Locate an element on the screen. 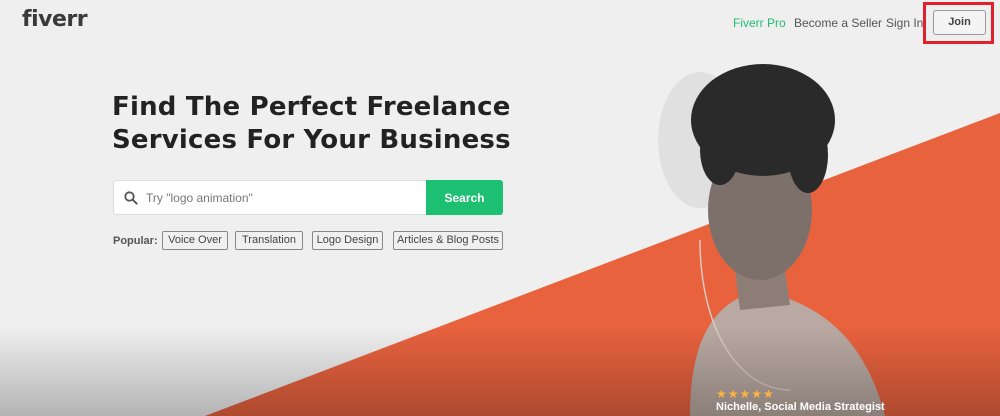  popular-label: Popular: is located at coordinates (135, 241).